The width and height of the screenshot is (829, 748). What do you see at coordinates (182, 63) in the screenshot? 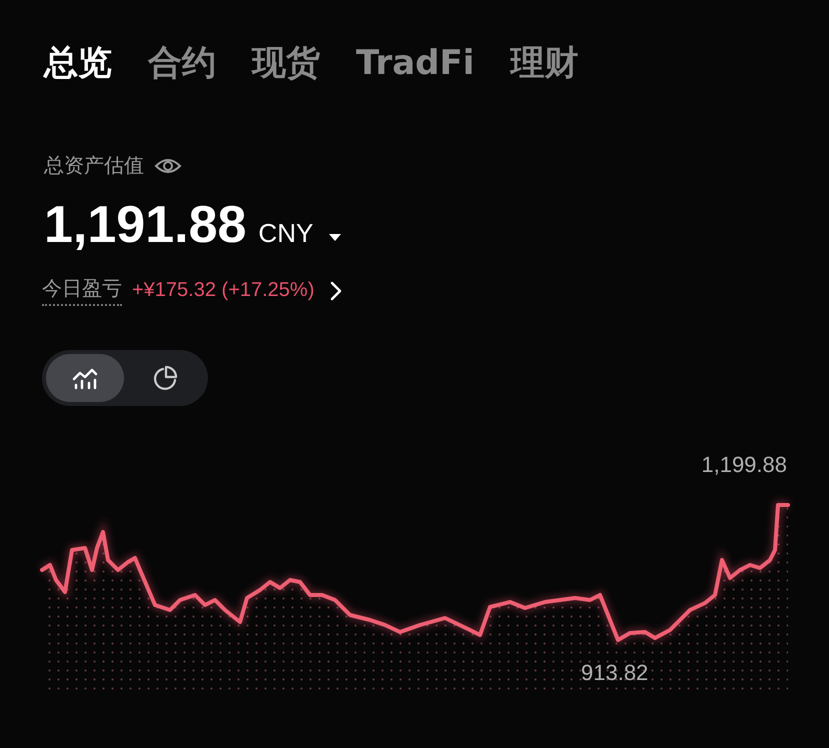
I see `tab: 合约` at bounding box center [182, 63].